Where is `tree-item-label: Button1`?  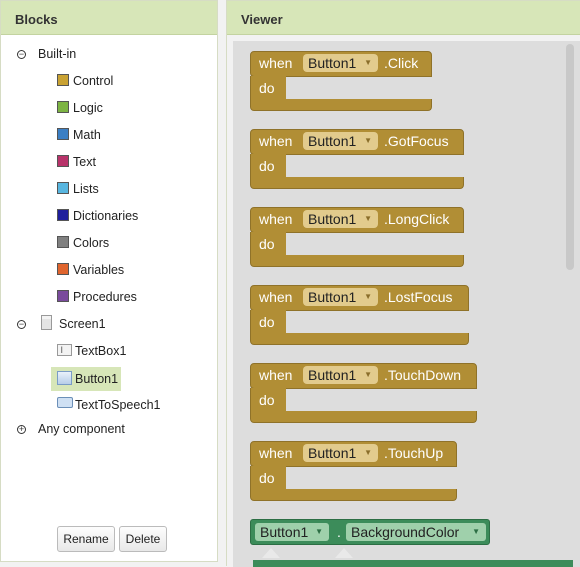
tree-item-label: Button1 is located at coordinates (97, 379).